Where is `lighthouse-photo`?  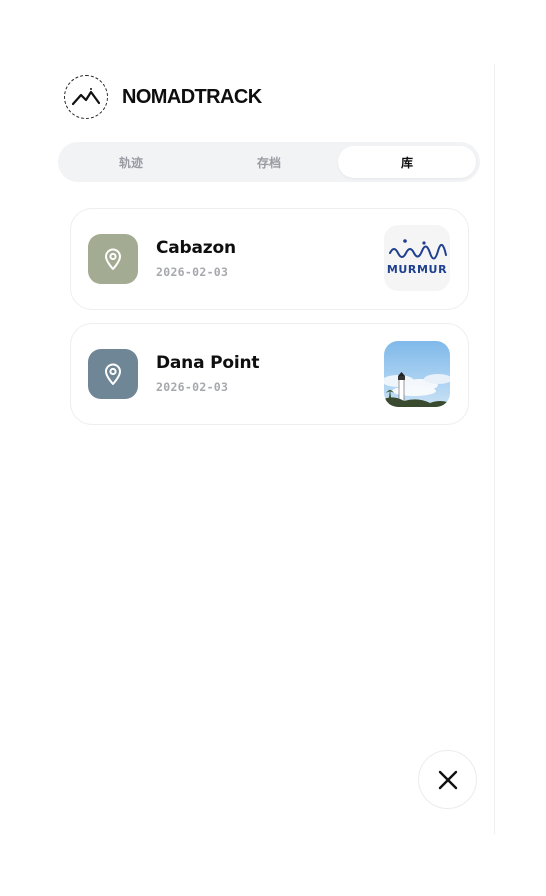
lighthouse-photo is located at coordinates (417, 374).